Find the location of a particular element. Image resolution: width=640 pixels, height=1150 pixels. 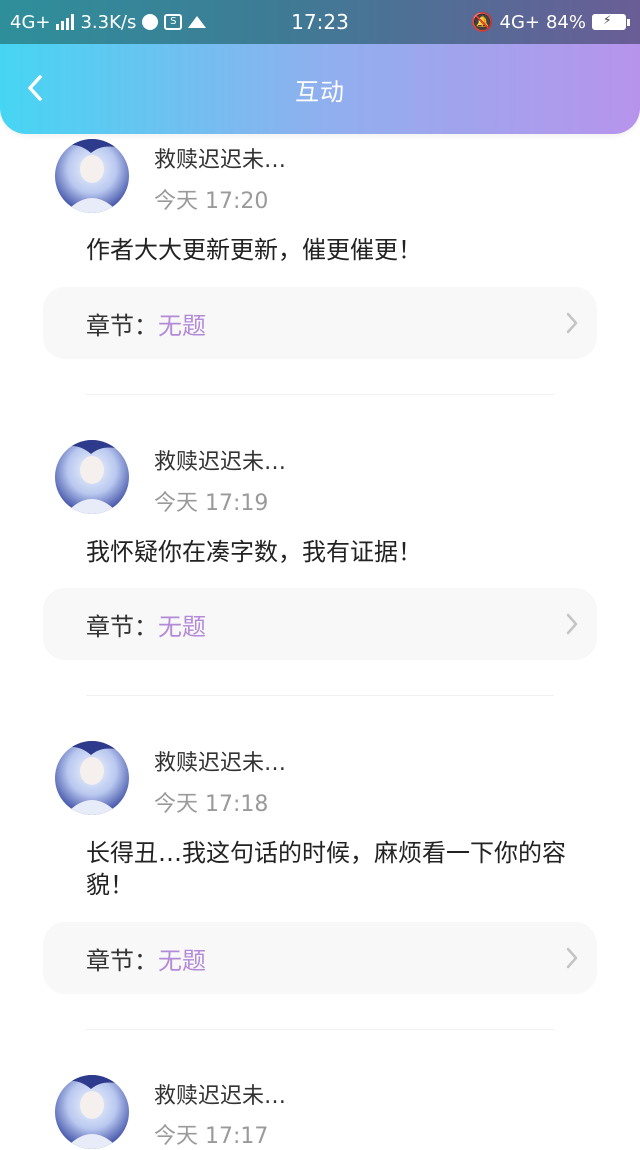

network-type-left: 4G+ is located at coordinates (30, 22).